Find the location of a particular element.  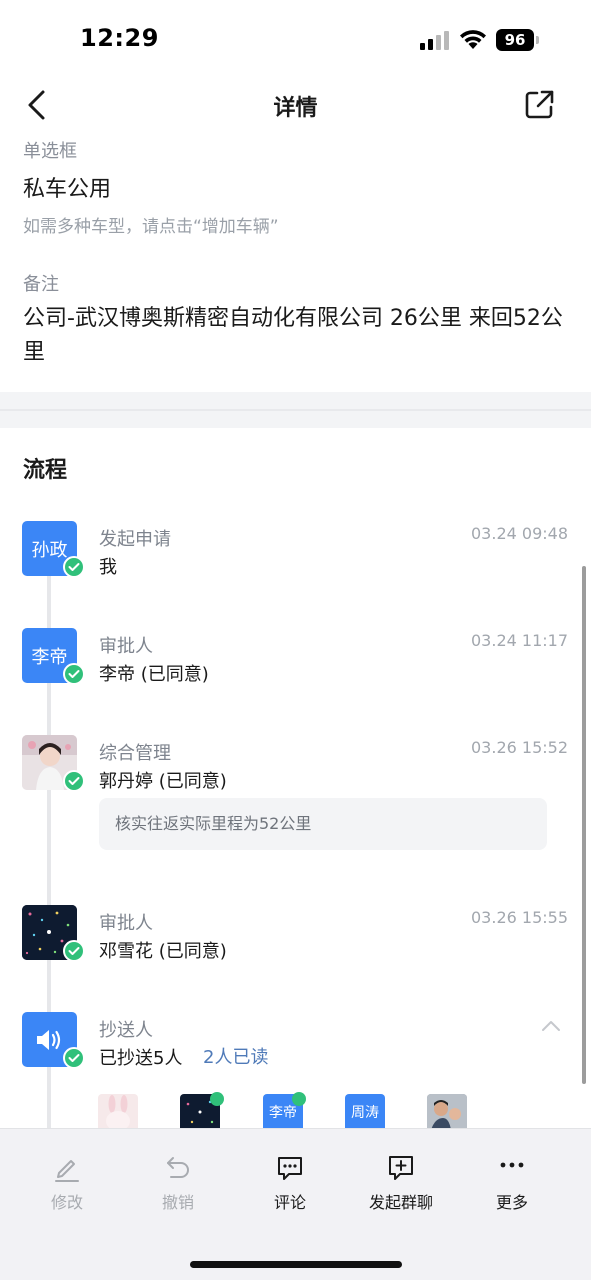

step-role: 综合管理 is located at coordinates (135, 753).